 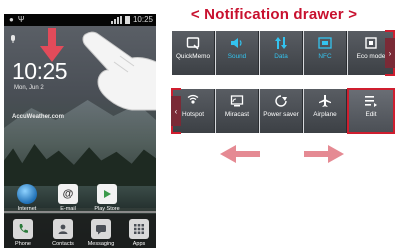 I want to click on scroll-right-chevron-icon: ›, so click(x=390, y=53).